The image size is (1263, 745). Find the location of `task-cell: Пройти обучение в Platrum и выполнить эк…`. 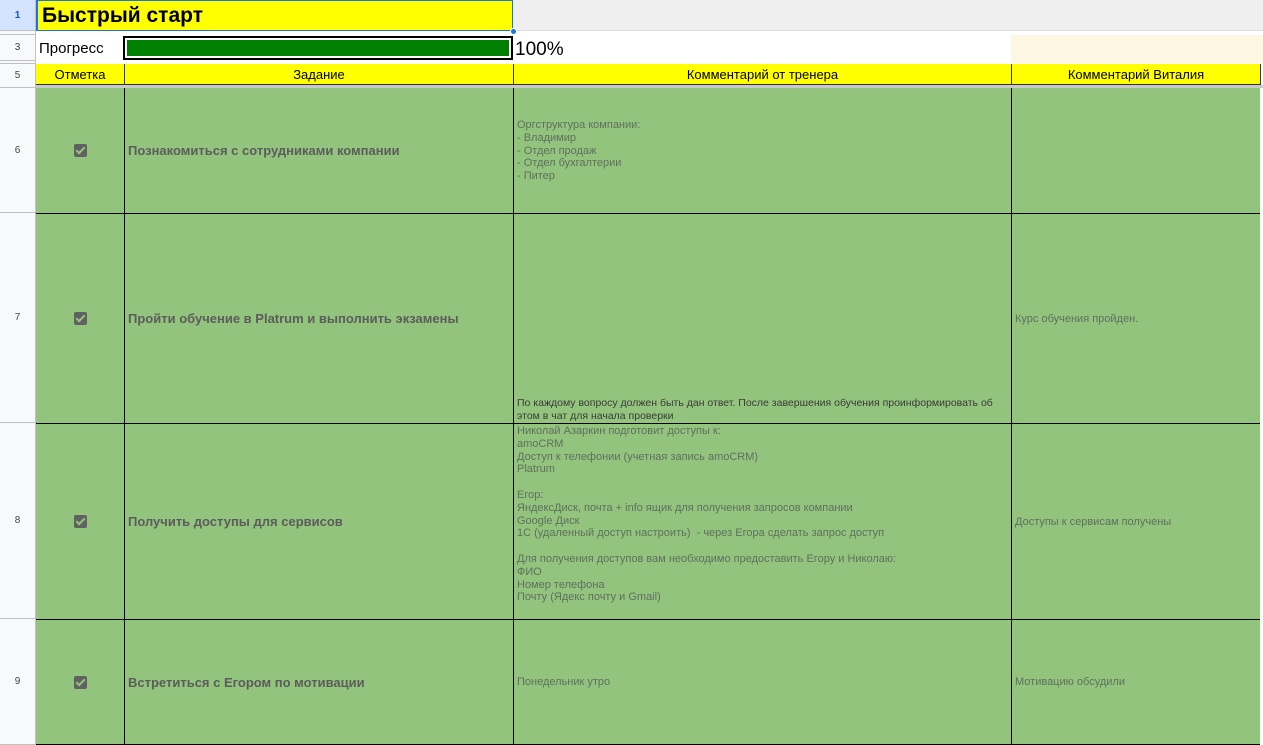

task-cell: Пройти обучение в Platrum и выполнить эк… is located at coordinates (319, 319).